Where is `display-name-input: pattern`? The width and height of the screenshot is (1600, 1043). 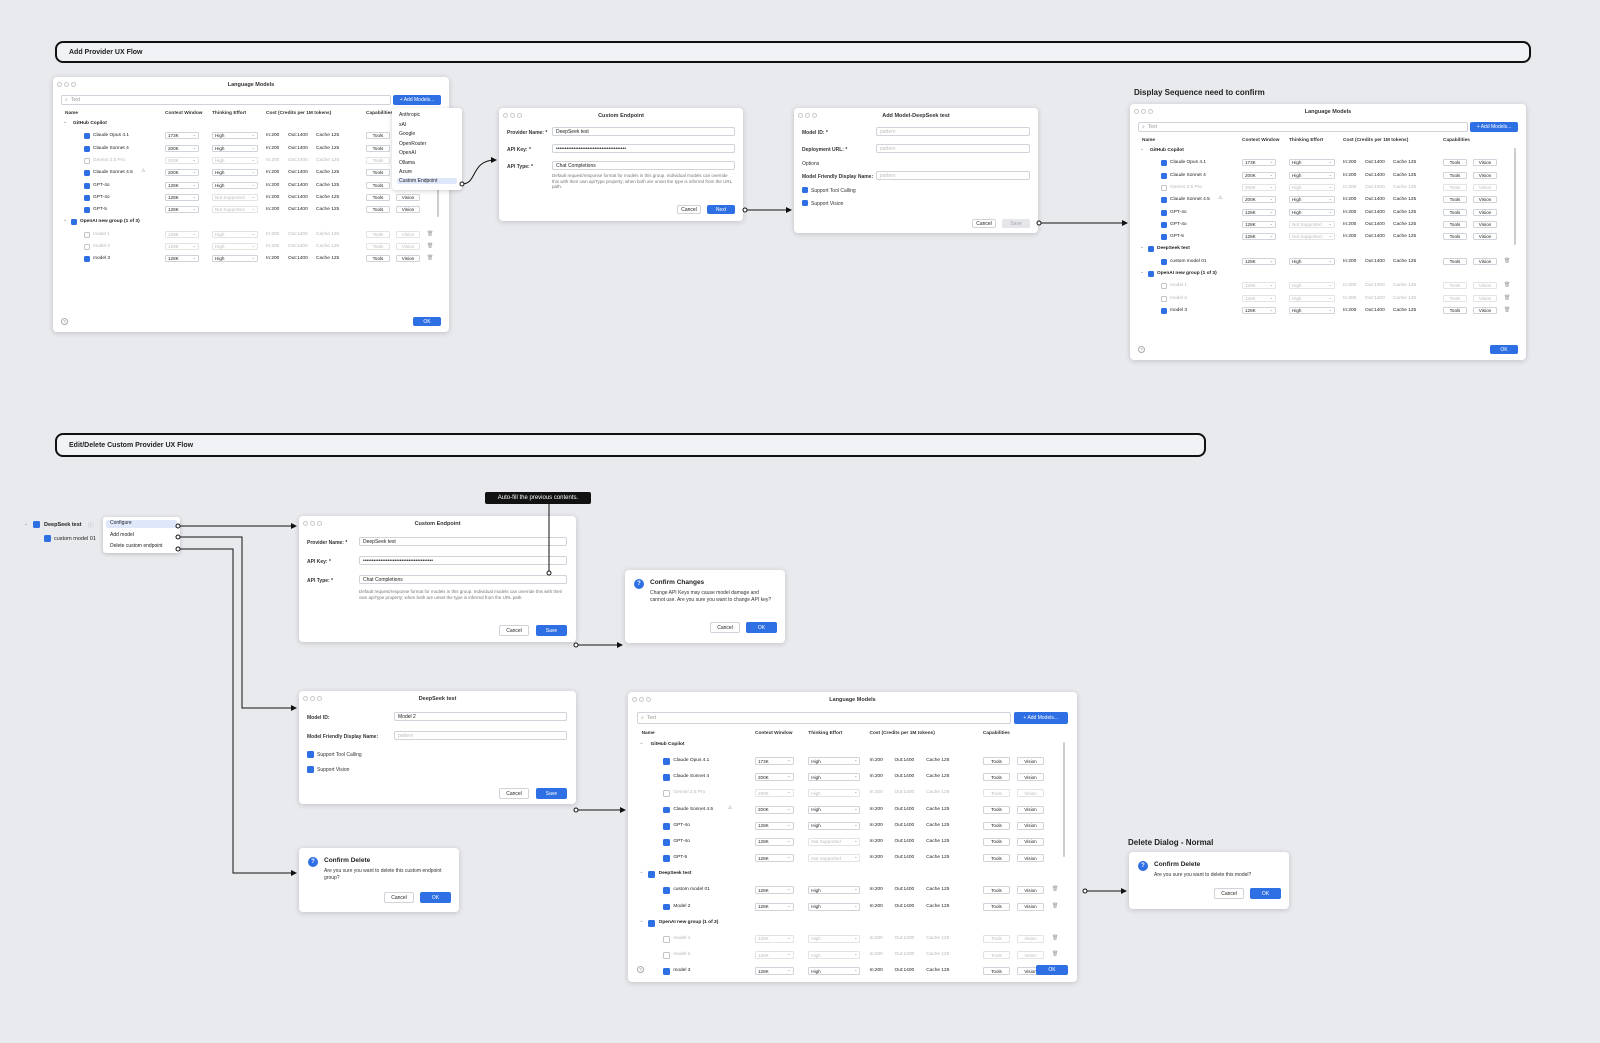 display-name-input: pattern is located at coordinates (480, 735).